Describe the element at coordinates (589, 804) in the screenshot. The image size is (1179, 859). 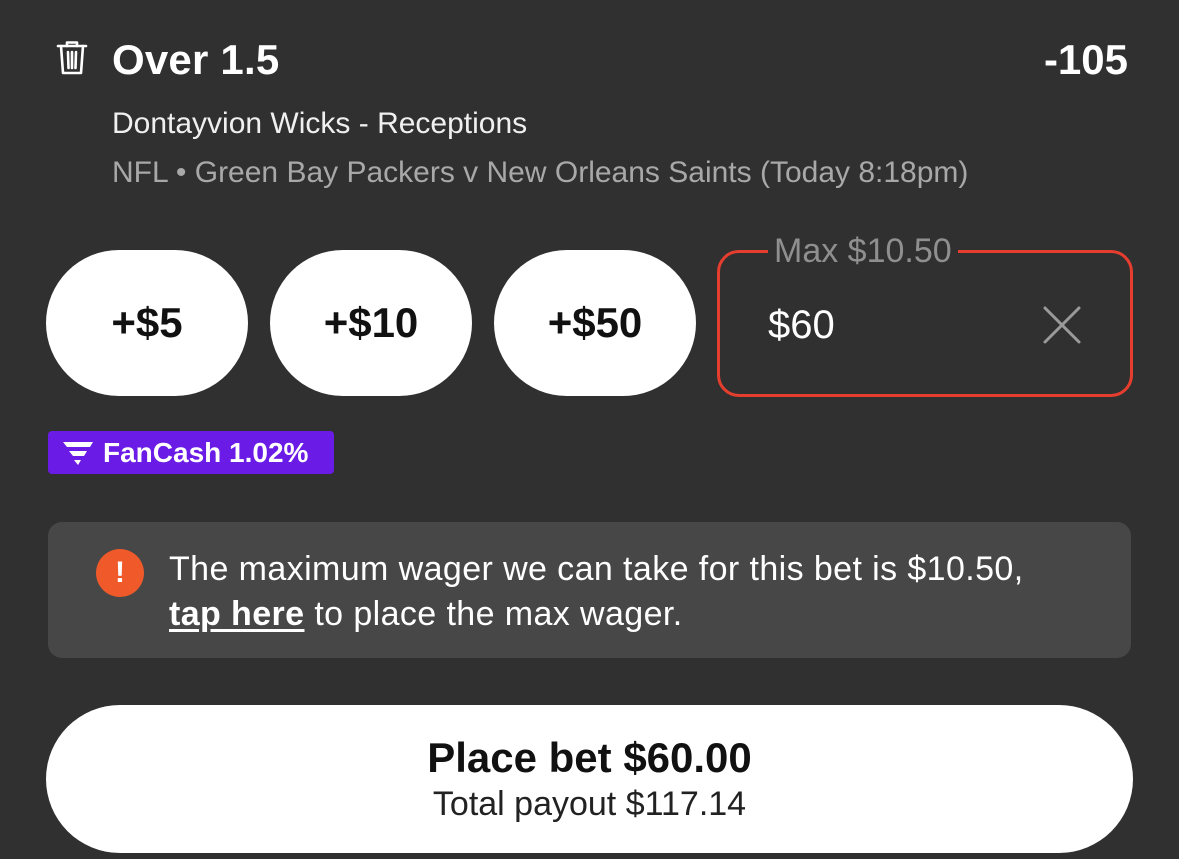
I see `total-payout: Total payout $117.14` at that location.